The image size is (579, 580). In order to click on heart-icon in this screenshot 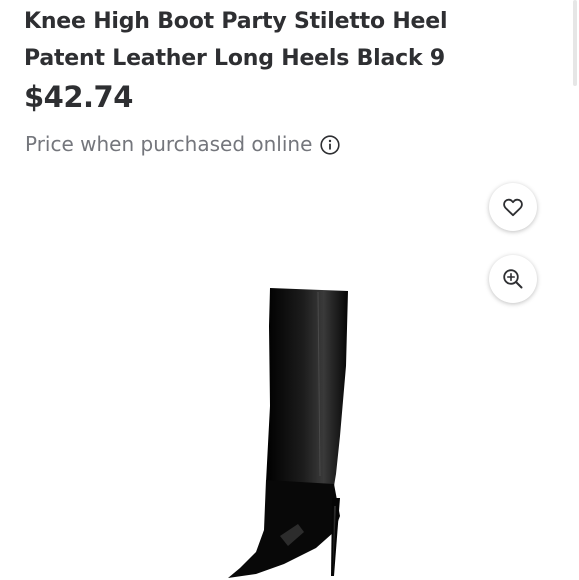, I will do `click(513, 207)`.